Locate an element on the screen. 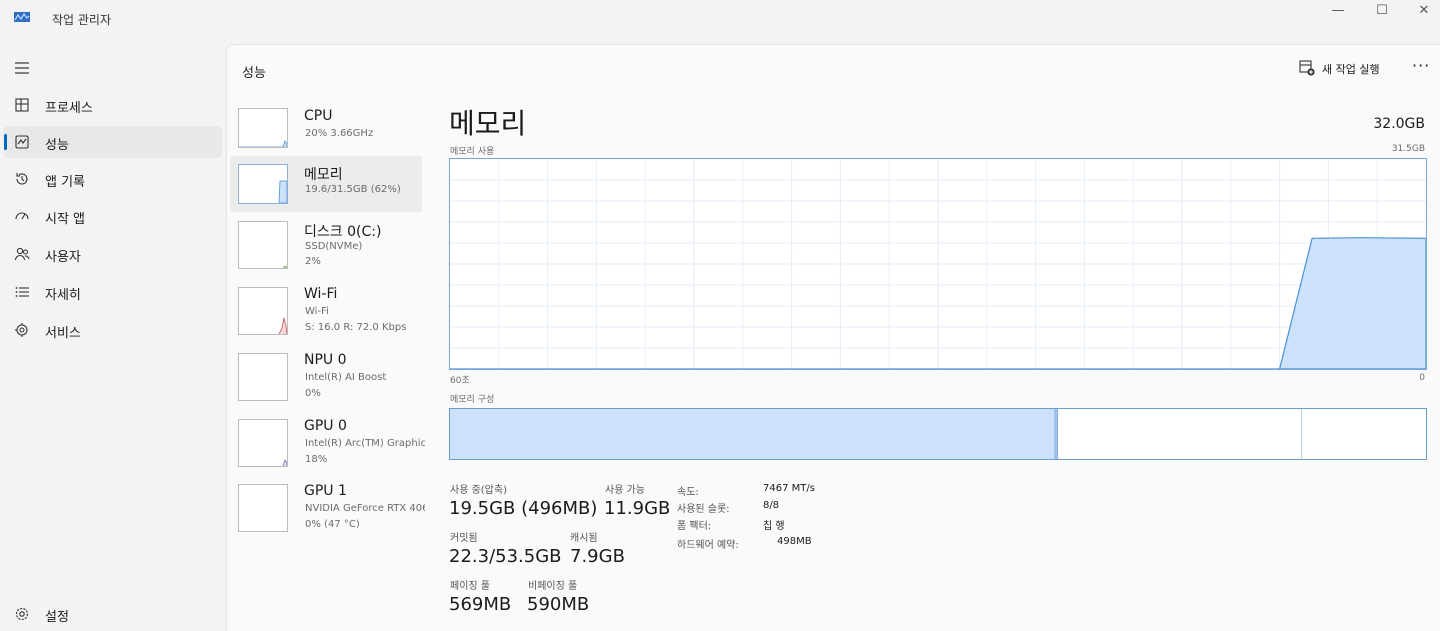 The image size is (1440, 631). gpu0-thumbnail is located at coordinates (263, 443).